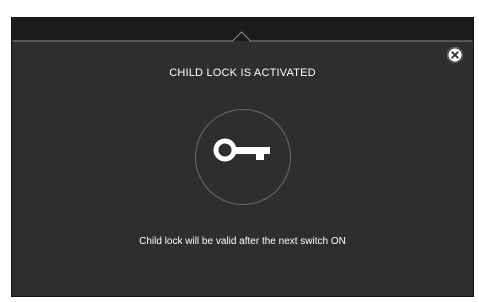 The height and width of the screenshot is (302, 479). Describe the element at coordinates (242, 73) in the screenshot. I see `screen-title: CHILD LOCK IS ACTIVATED` at that location.